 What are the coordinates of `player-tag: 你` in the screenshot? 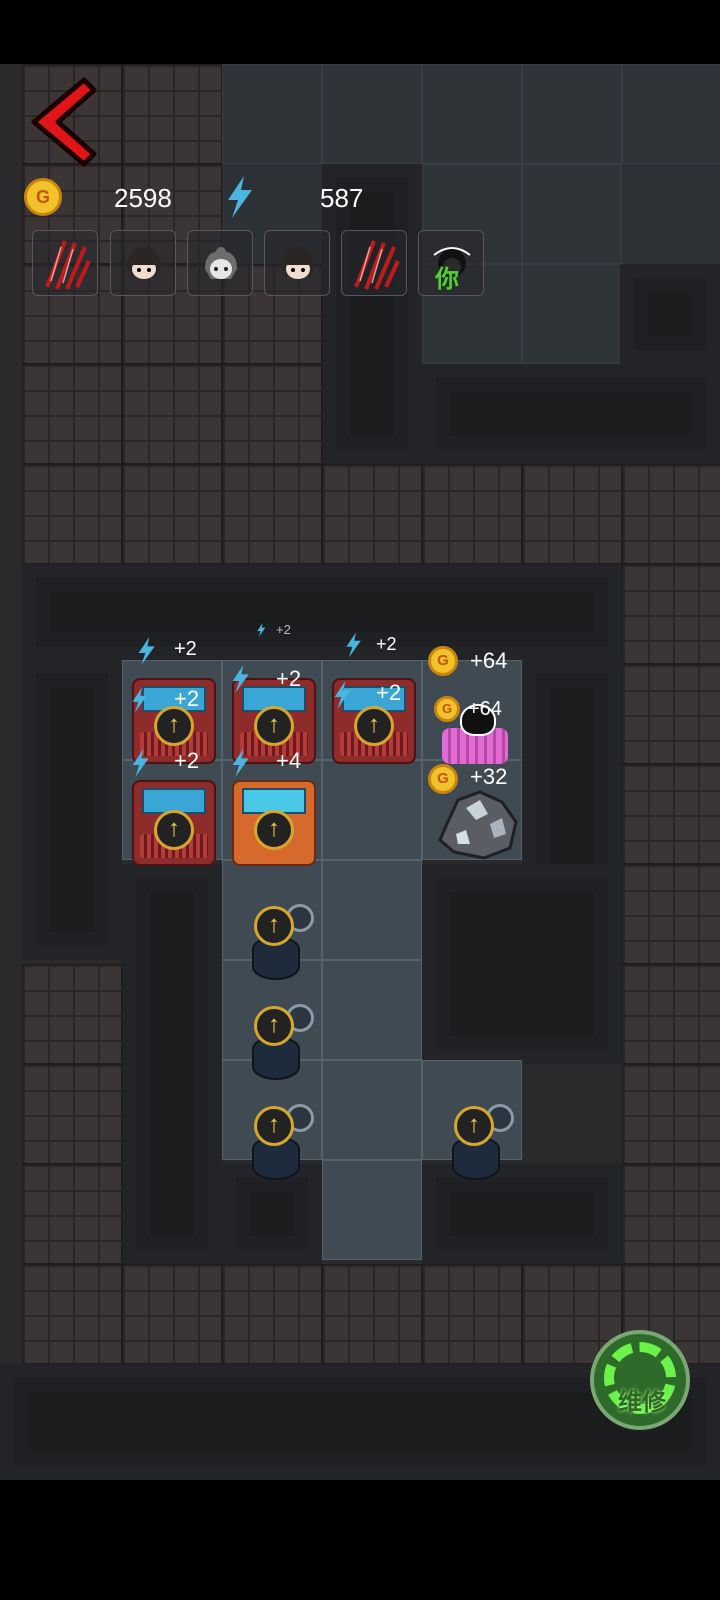 It's located at (447, 279).